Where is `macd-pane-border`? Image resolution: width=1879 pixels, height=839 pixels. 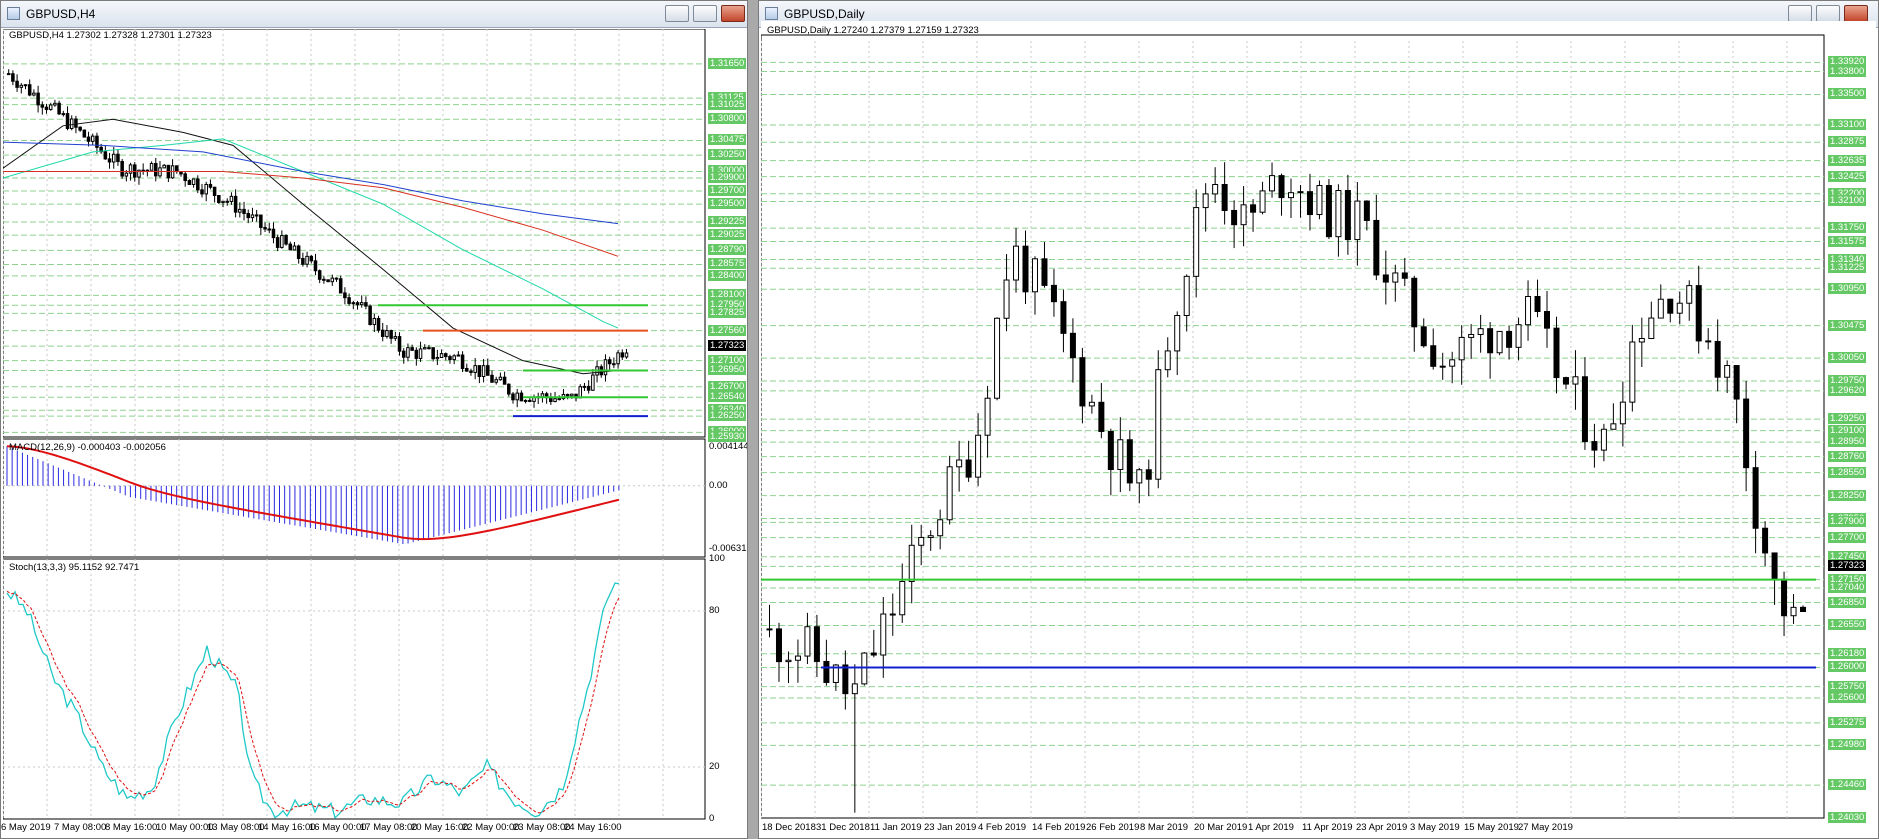 macd-pane-border is located at coordinates (354, 498).